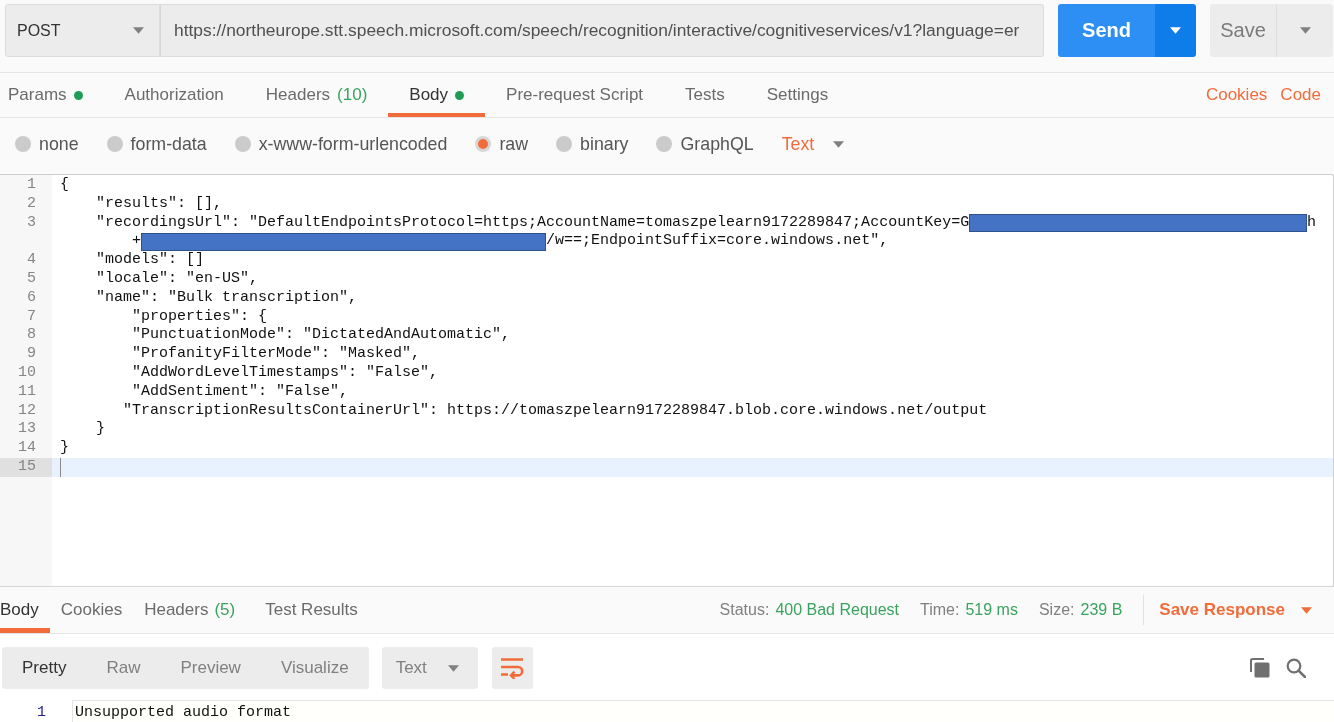 Image resolution: width=1334 pixels, height=722 pixels. Describe the element at coordinates (1106, 30) in the screenshot. I see `send-button: Send` at that location.